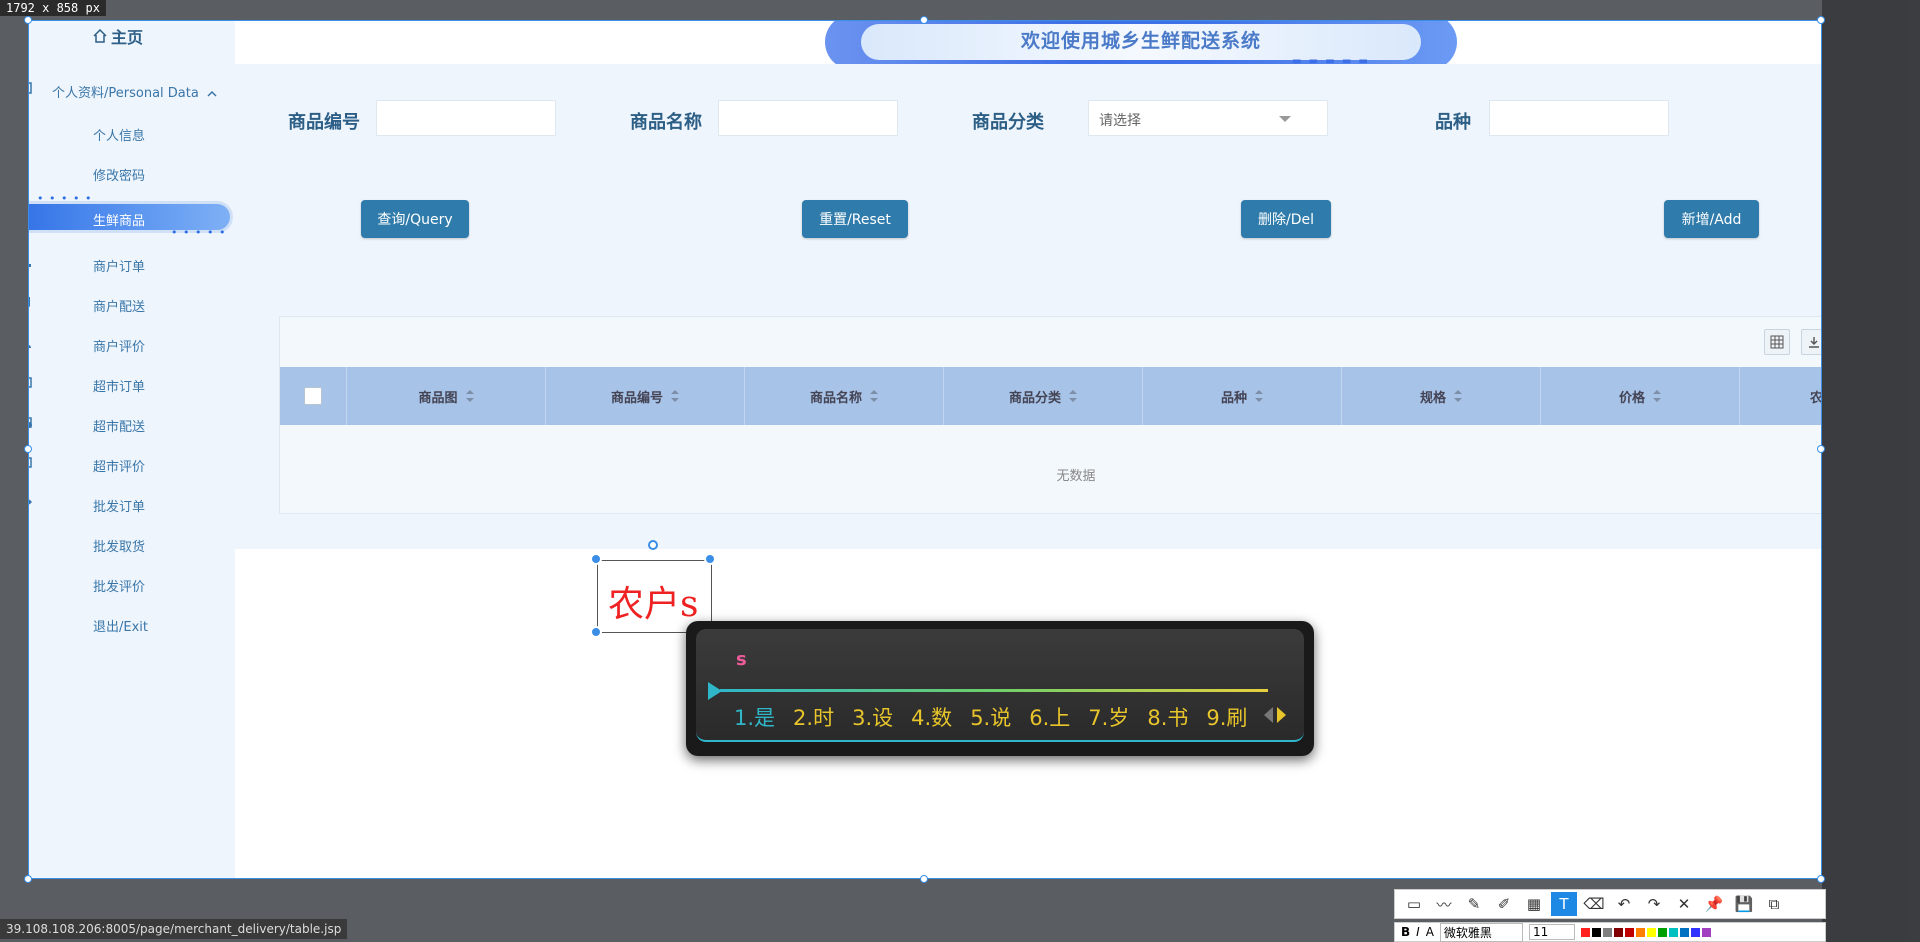 This screenshot has height=942, width=1920. Describe the element at coordinates (1281, 715) in the screenshot. I see `next-page-icon` at that location.